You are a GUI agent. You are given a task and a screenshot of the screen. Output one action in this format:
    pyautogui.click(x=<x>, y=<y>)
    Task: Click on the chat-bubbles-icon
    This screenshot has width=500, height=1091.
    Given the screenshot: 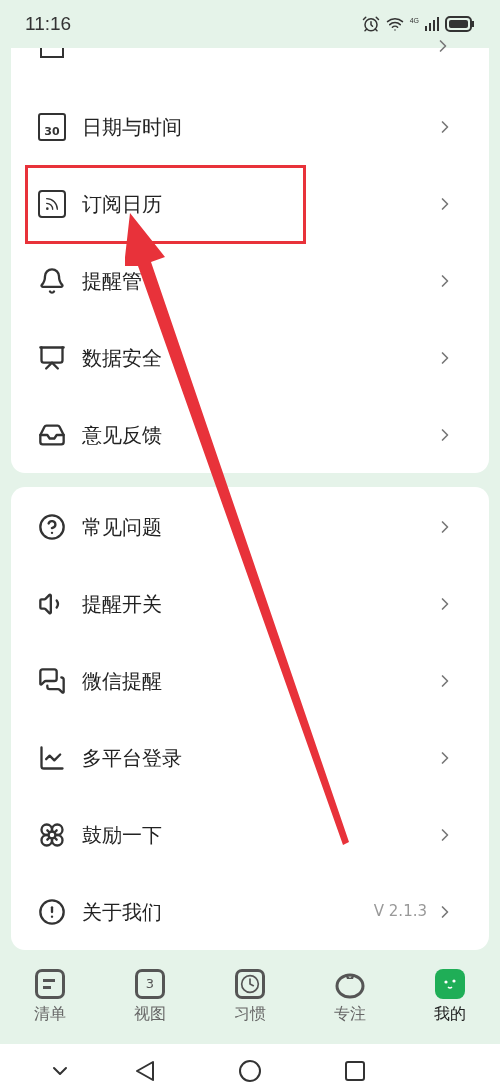 What is the action you would take?
    pyautogui.click(x=52, y=680)
    